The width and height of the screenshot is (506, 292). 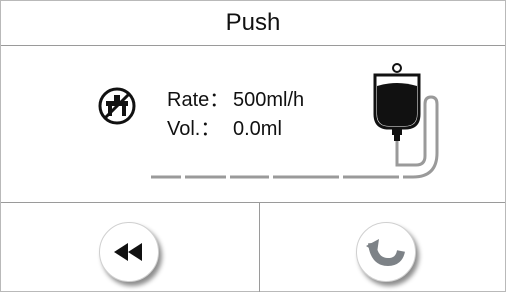 What do you see at coordinates (259, 247) in the screenshot?
I see `divider` at bounding box center [259, 247].